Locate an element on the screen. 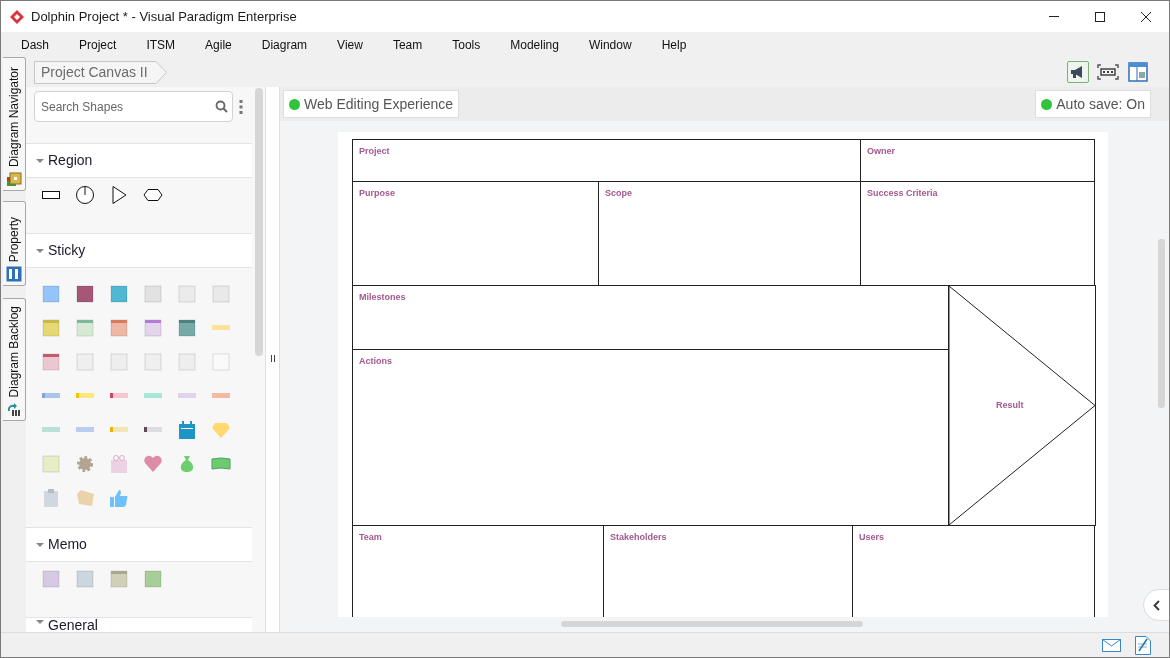  menu-item: ITSM is located at coordinates (161, 44).